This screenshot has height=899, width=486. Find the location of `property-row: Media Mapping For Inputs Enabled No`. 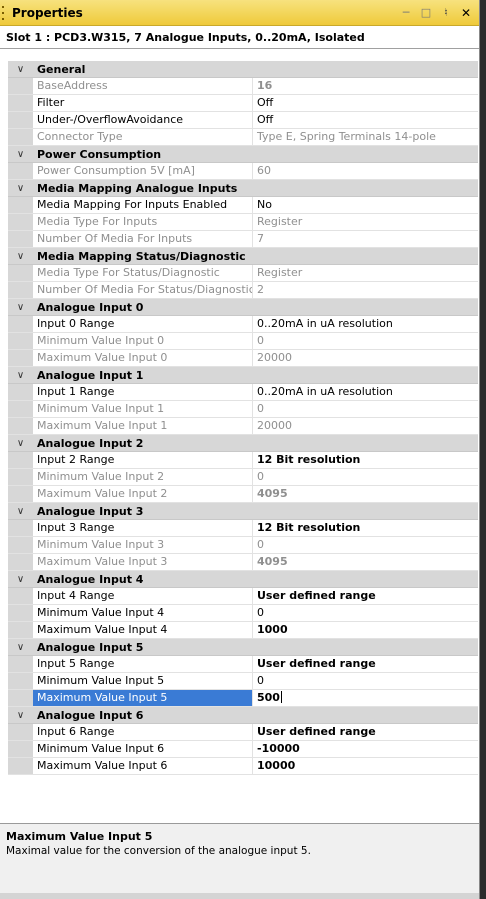

property-row: Media Mapping For Inputs Enabled No is located at coordinates (243, 205).